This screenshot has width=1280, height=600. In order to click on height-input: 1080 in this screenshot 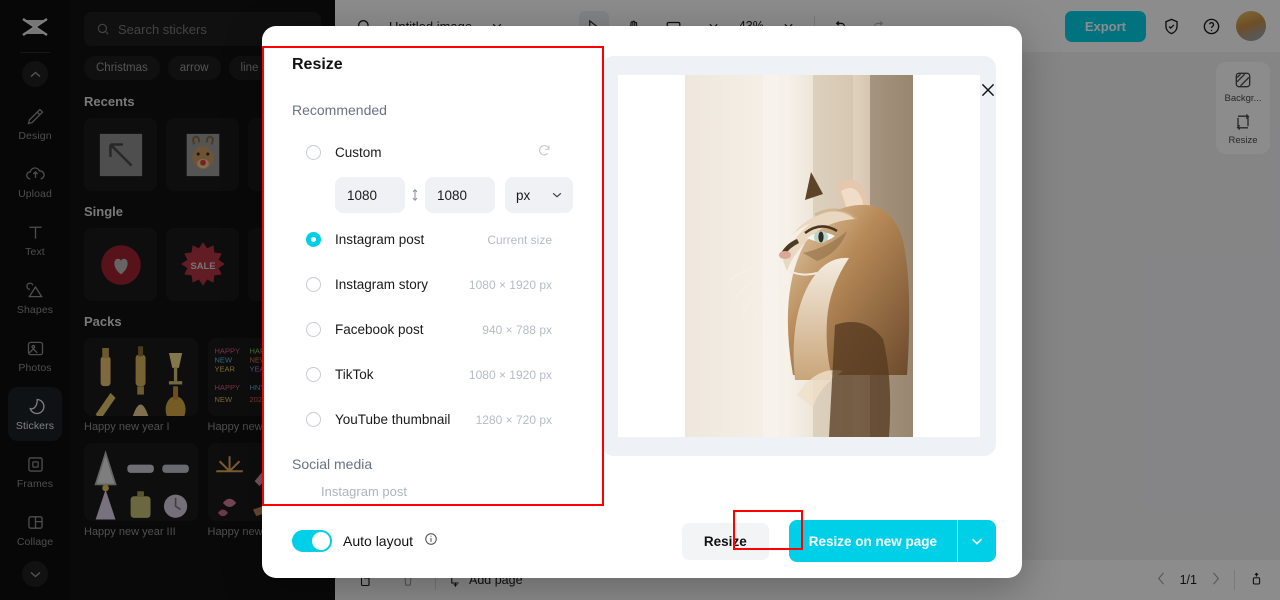, I will do `click(460, 195)`.